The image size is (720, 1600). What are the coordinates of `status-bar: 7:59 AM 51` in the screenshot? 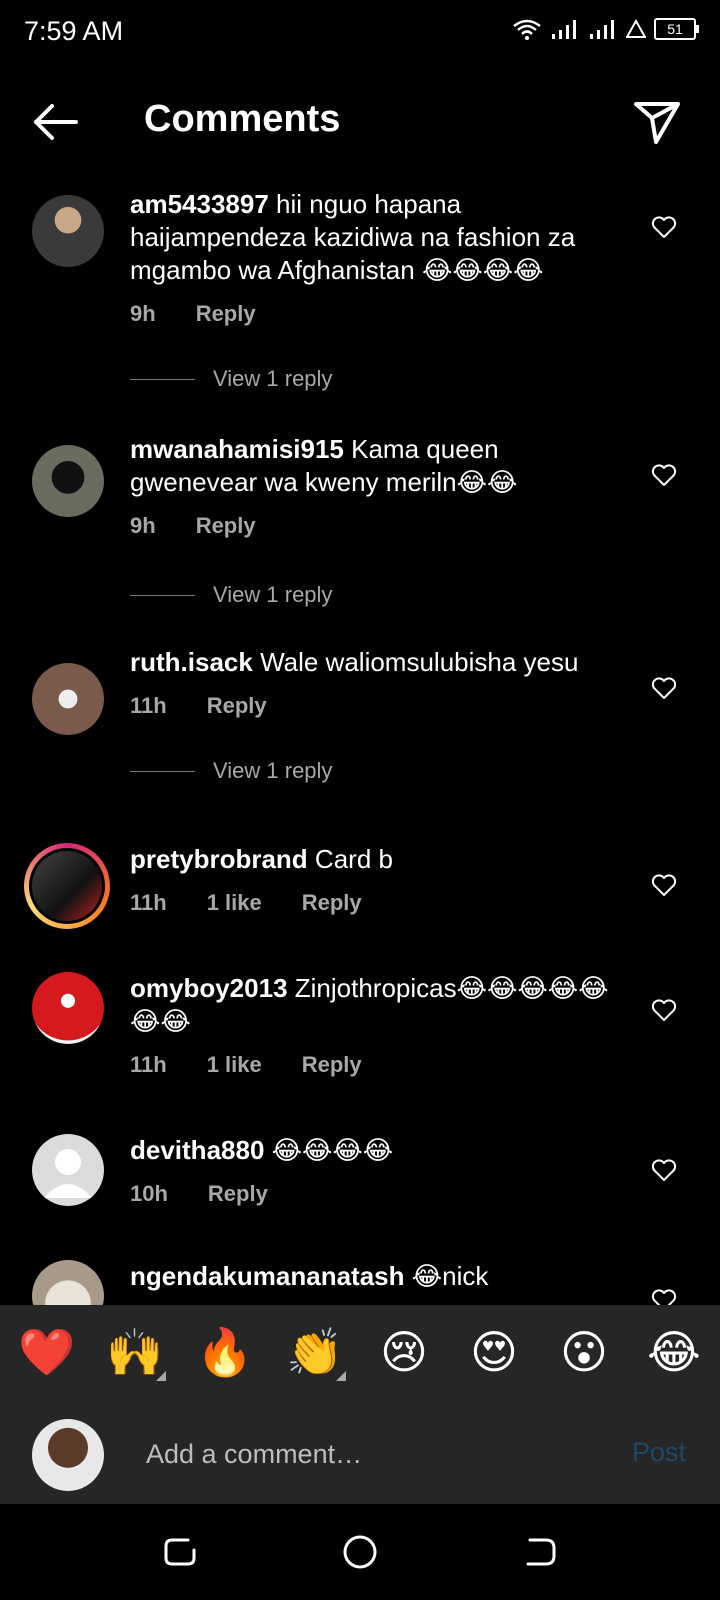 It's located at (360, 32).